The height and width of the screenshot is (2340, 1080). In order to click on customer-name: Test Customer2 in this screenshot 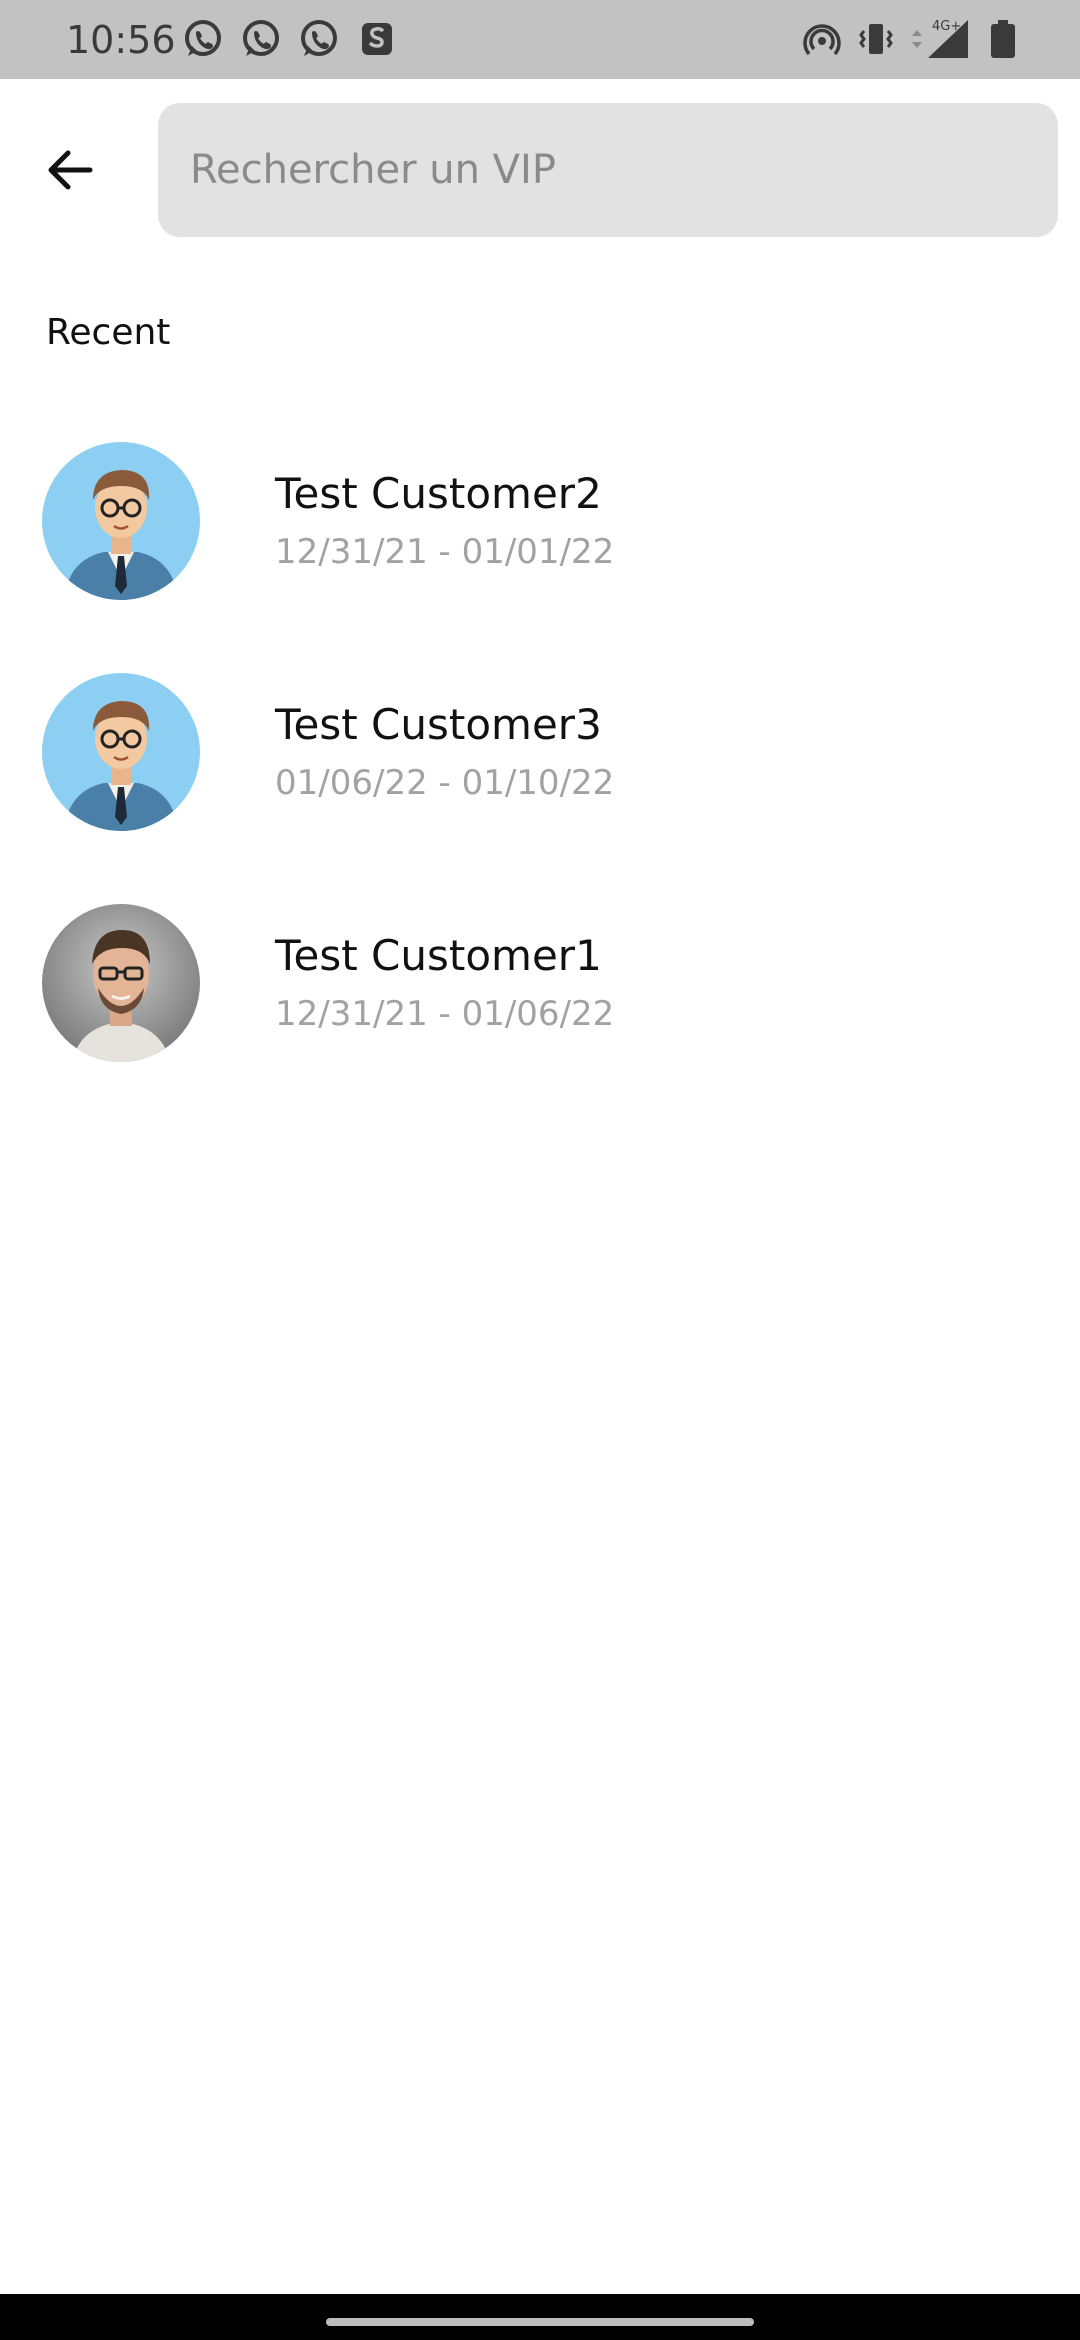, I will do `click(438, 493)`.